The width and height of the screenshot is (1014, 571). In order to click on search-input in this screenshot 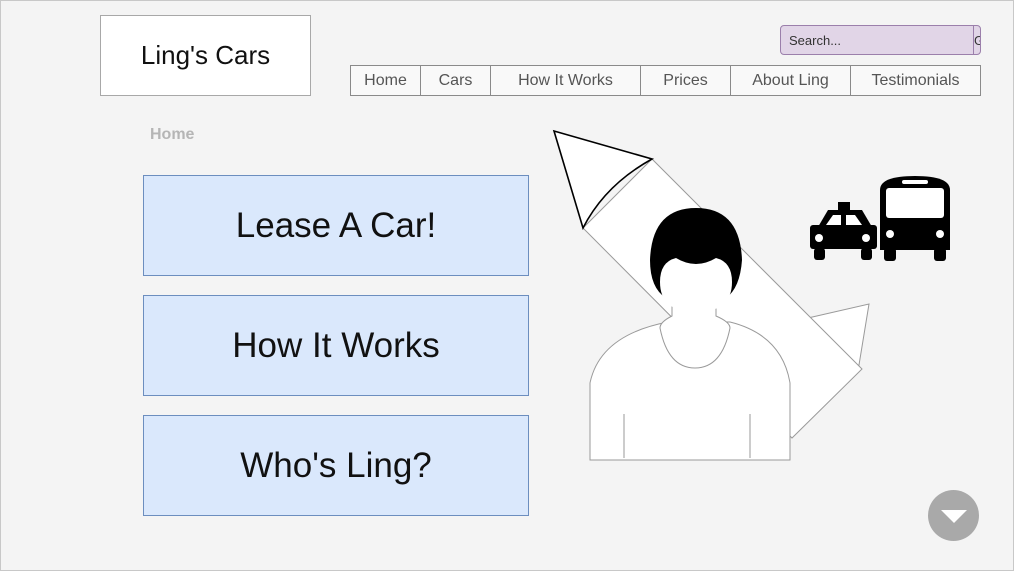, I will do `click(877, 40)`.